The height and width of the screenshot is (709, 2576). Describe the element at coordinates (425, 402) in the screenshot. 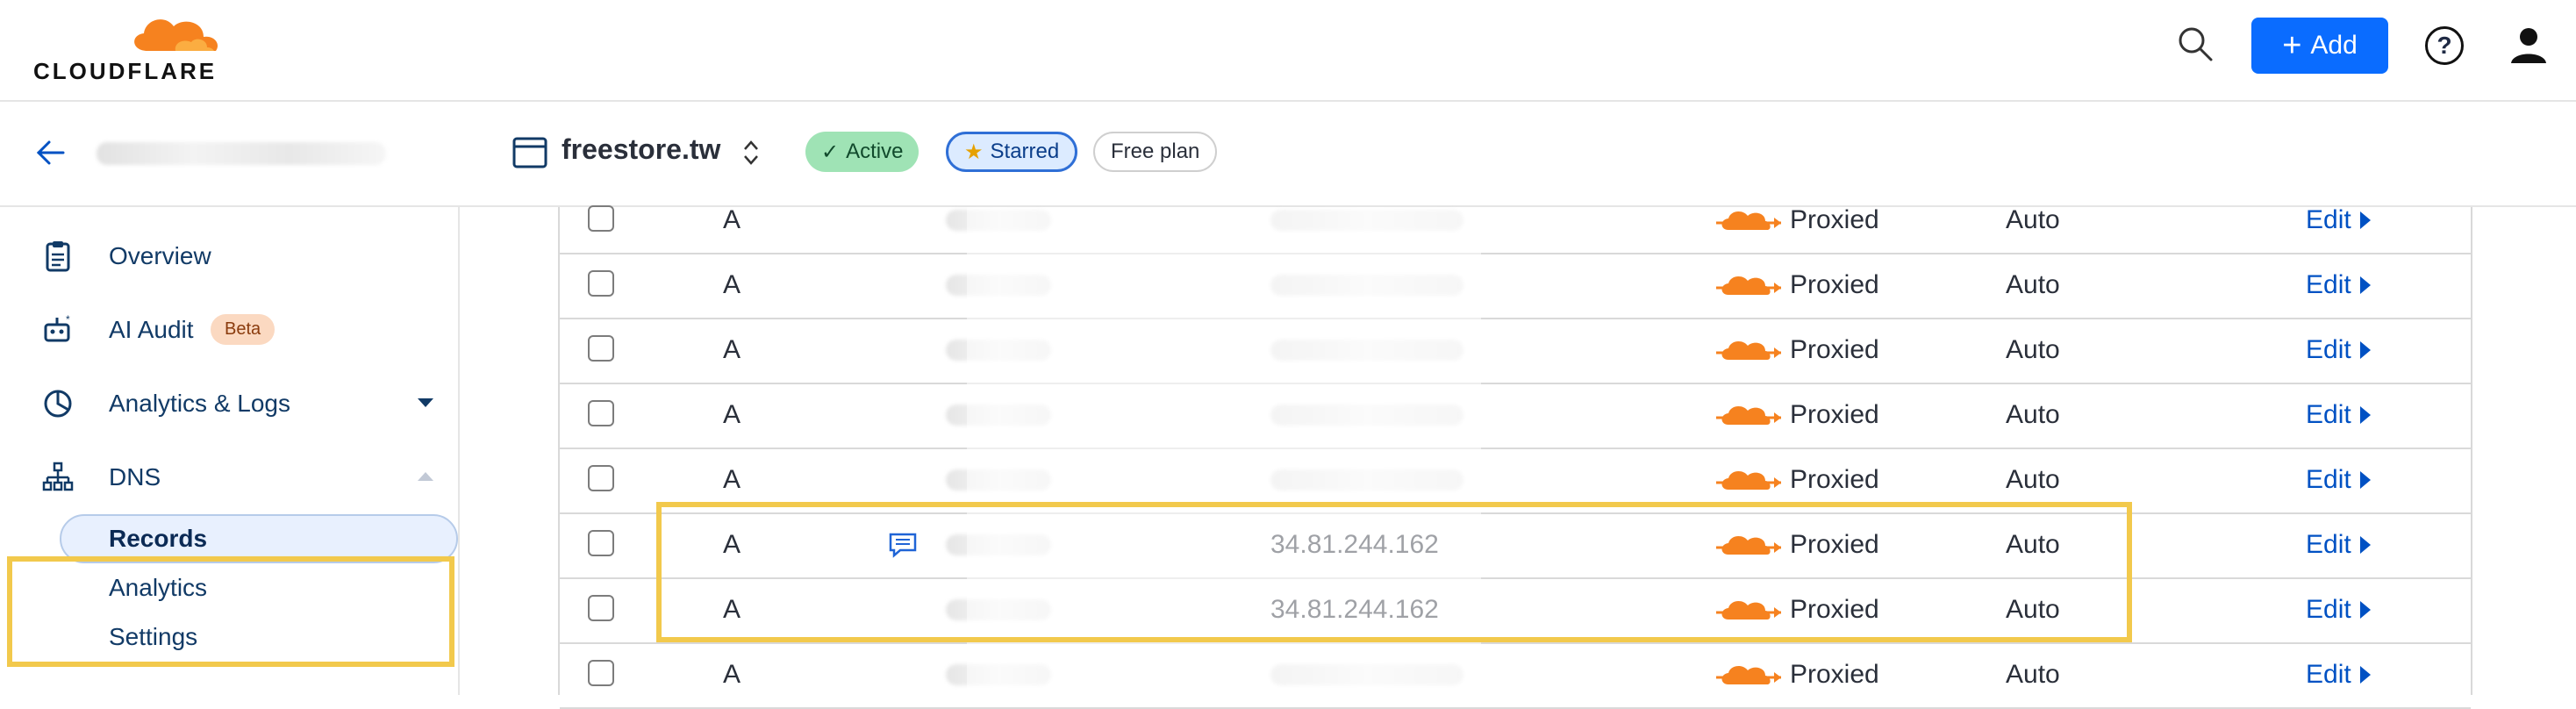

I see `chevron-down-icon` at that location.